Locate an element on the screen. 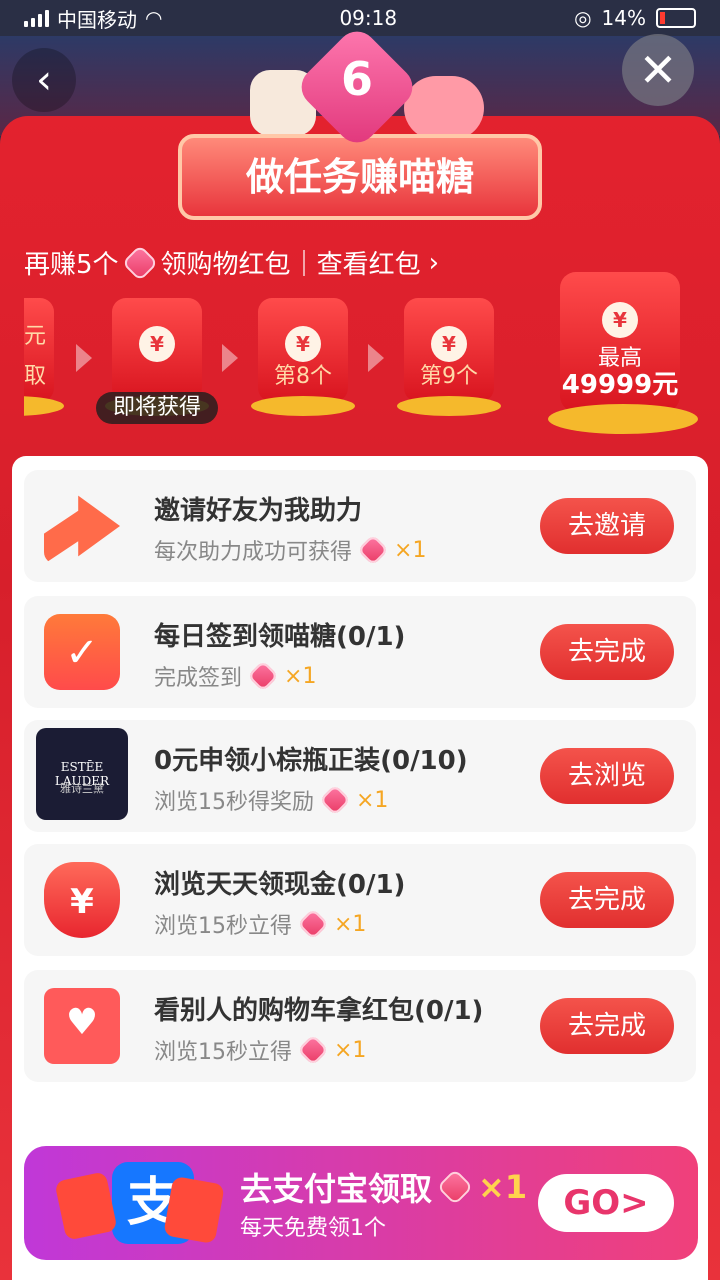 Image resolution: width=720 pixels, height=1280 pixels. reward-envelope: ¥ 第8个 is located at coordinates (303, 350).